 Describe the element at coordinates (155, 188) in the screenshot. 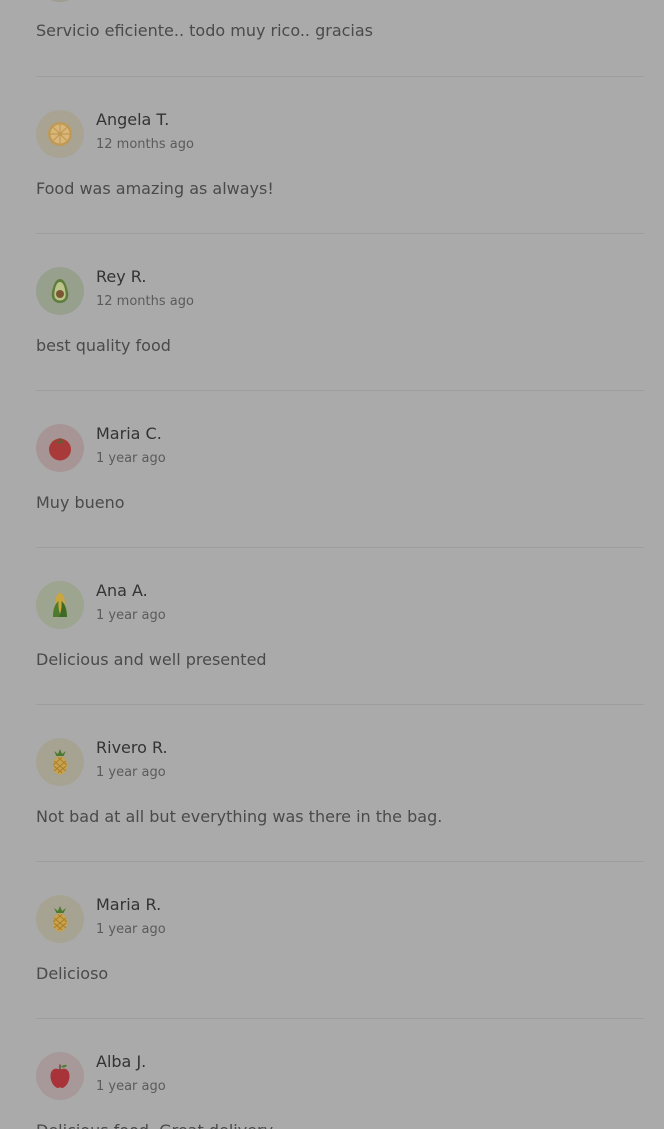

I see `review-comment: Food was amazing as always!` at that location.